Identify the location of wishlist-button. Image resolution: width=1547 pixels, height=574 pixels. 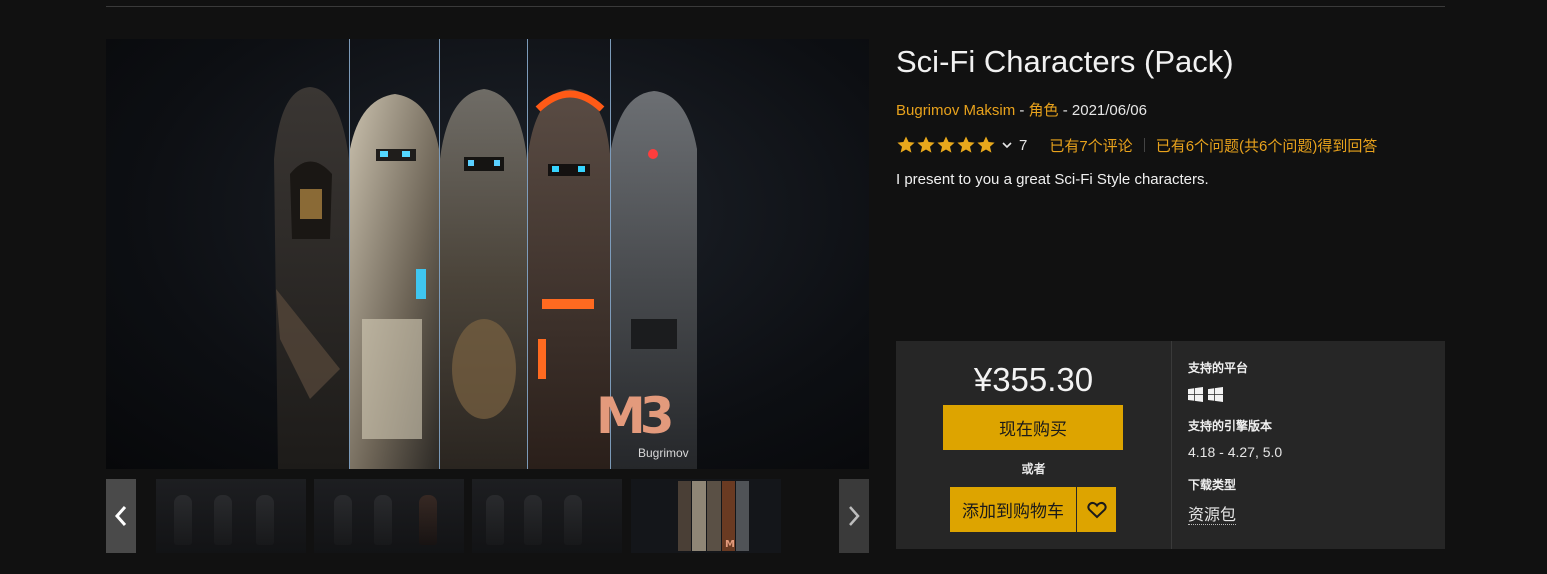
(1096, 509).